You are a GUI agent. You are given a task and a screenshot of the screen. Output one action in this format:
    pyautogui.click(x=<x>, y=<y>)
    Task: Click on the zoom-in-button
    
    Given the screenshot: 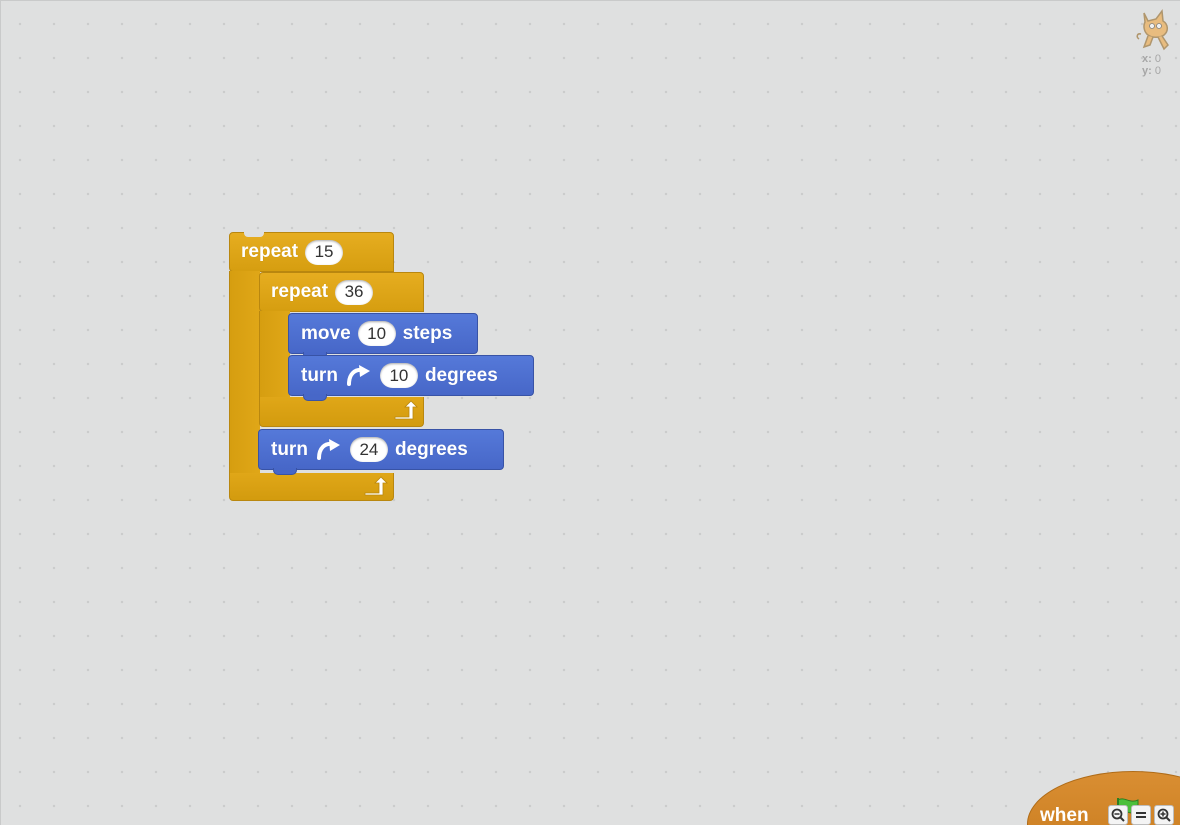 What is the action you would take?
    pyautogui.click(x=1164, y=815)
    